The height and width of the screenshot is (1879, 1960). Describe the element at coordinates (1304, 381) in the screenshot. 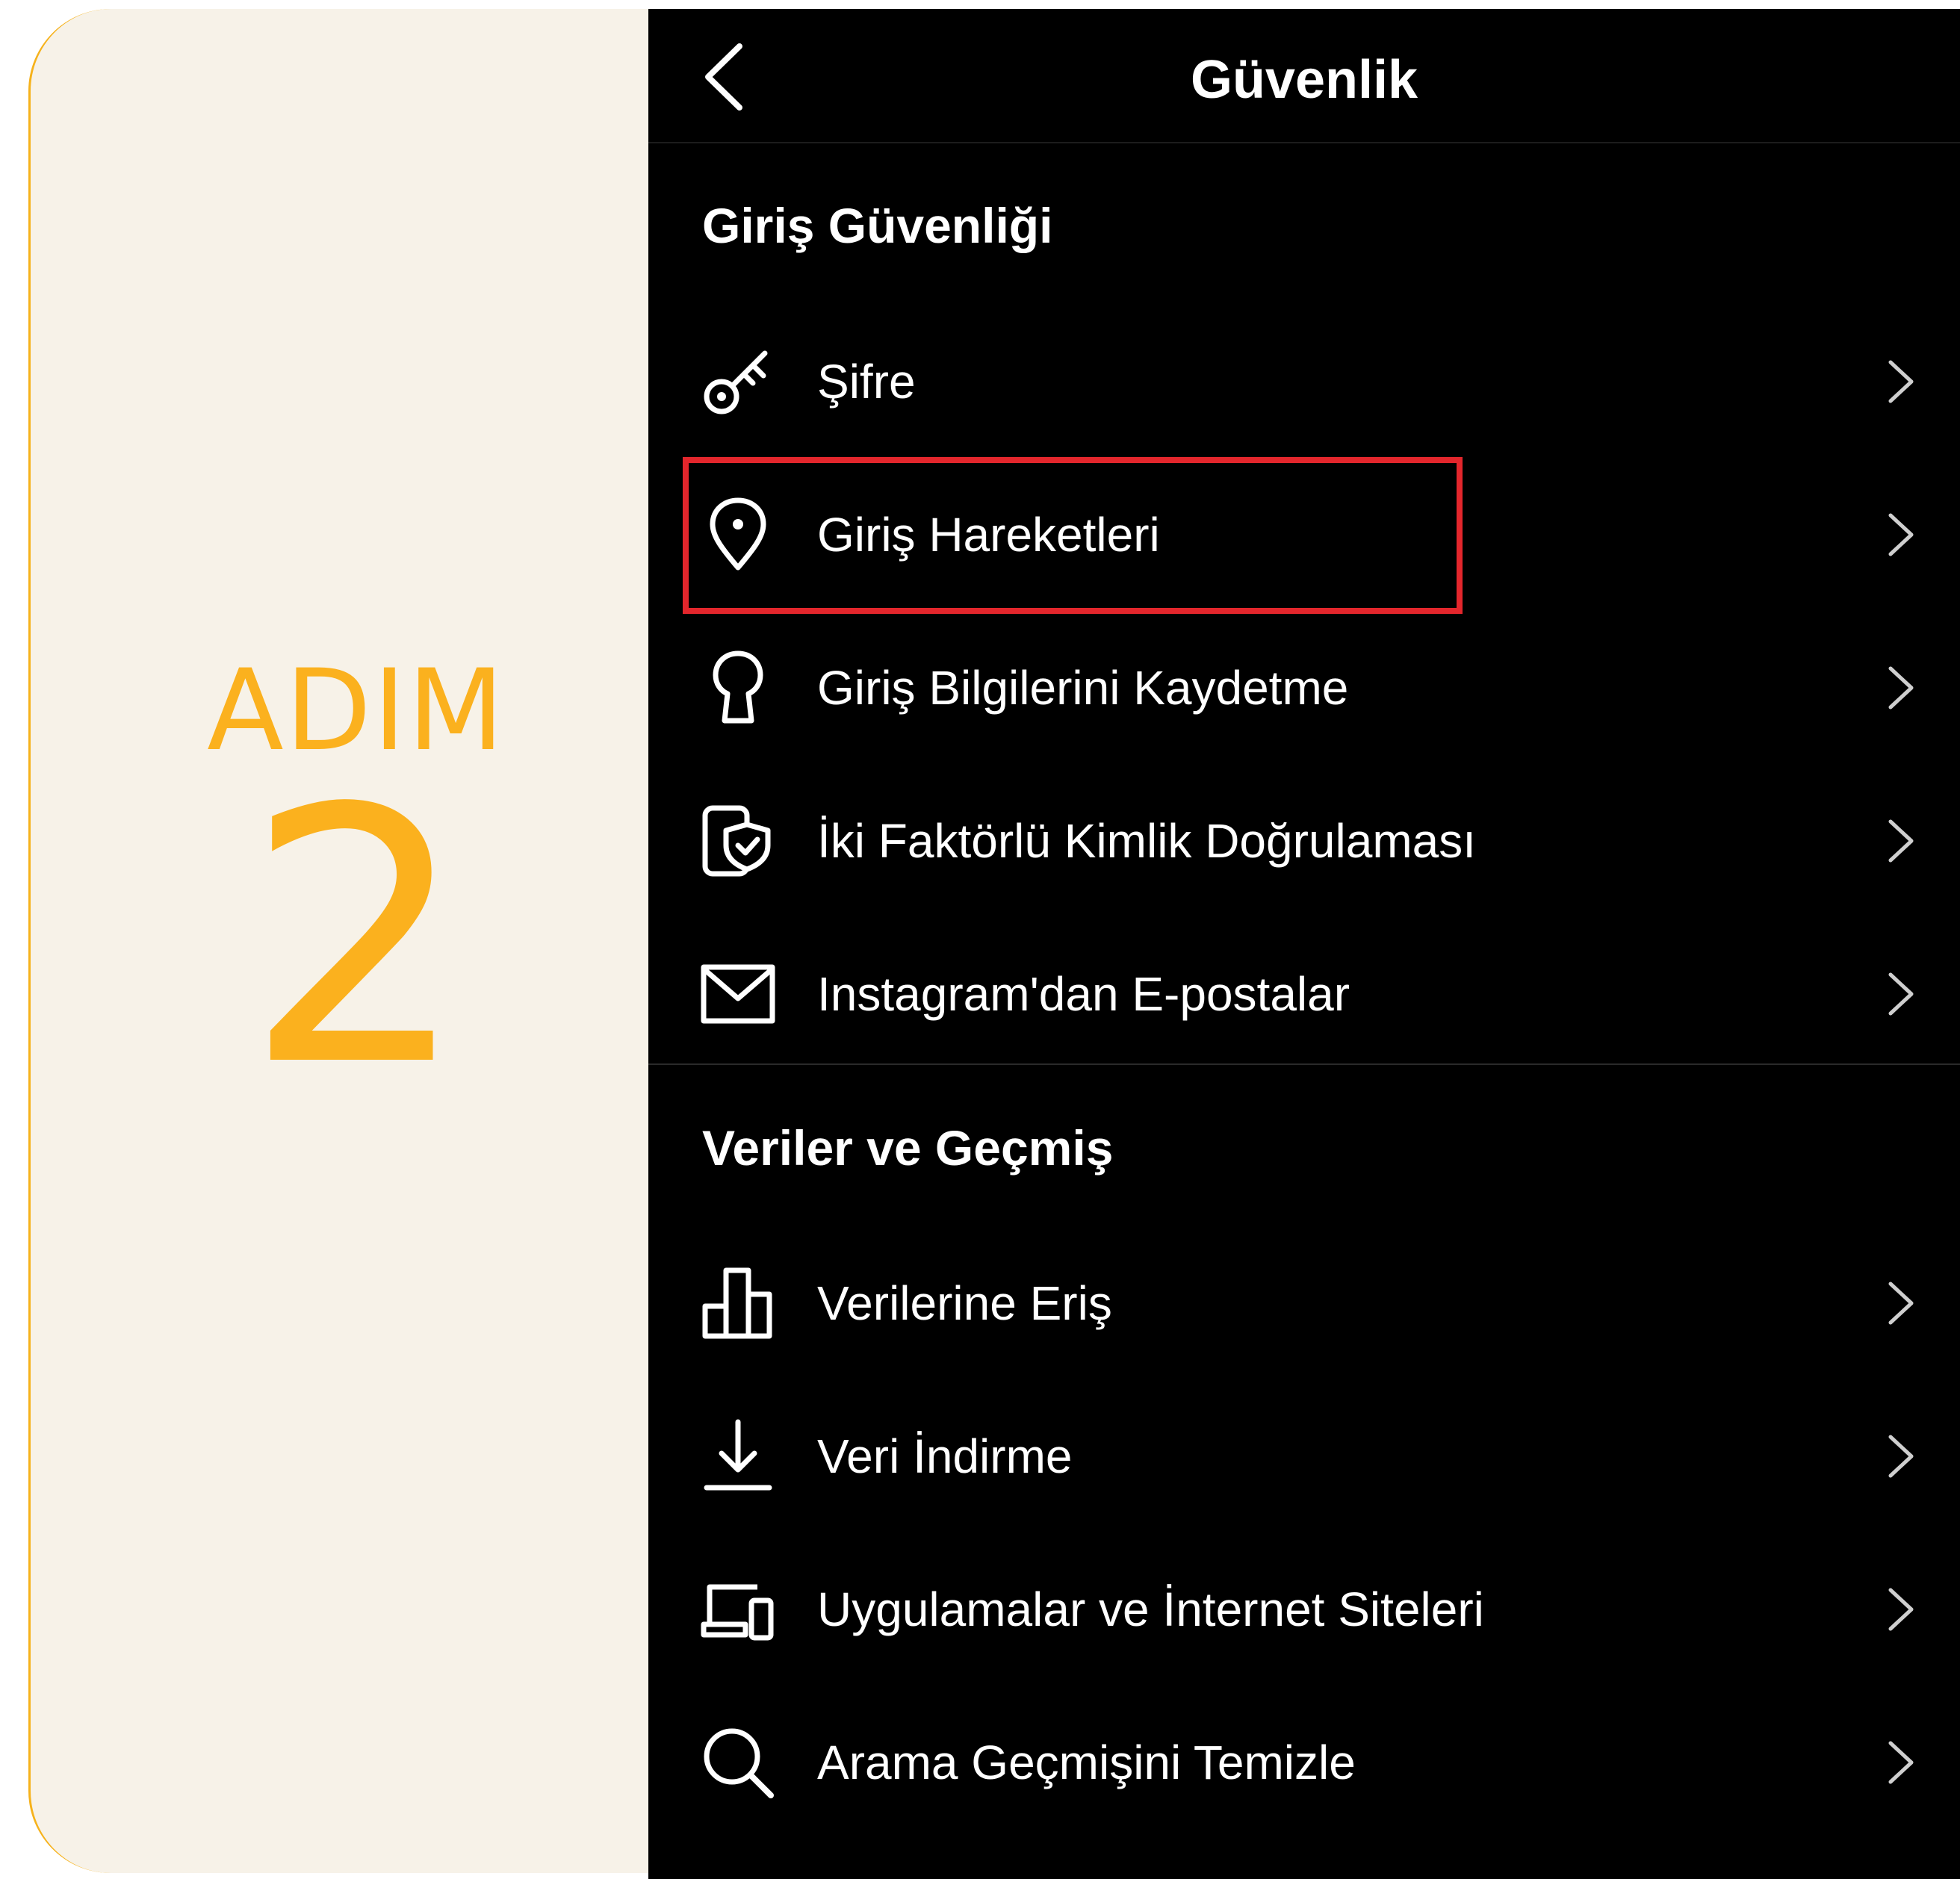

I see `settings-item-password: Şifre` at that location.